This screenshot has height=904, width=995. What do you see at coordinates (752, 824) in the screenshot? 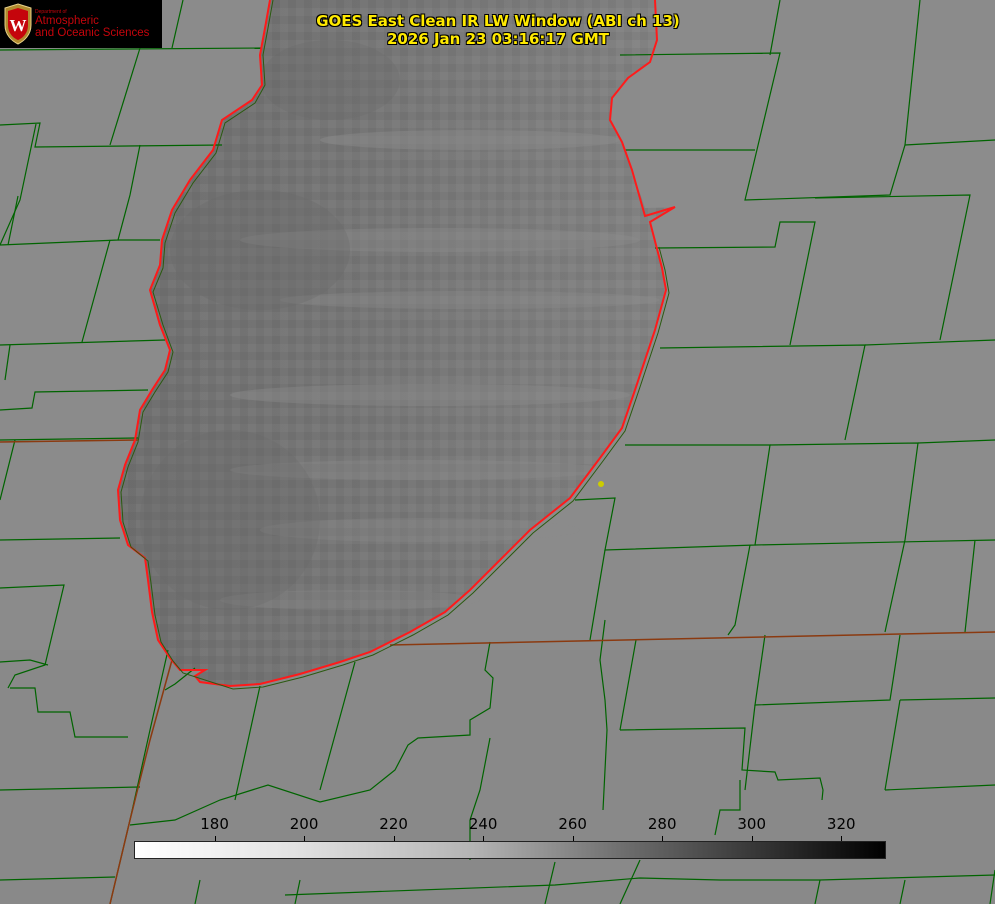
I see `colorbar-tick-label: 300` at bounding box center [752, 824].